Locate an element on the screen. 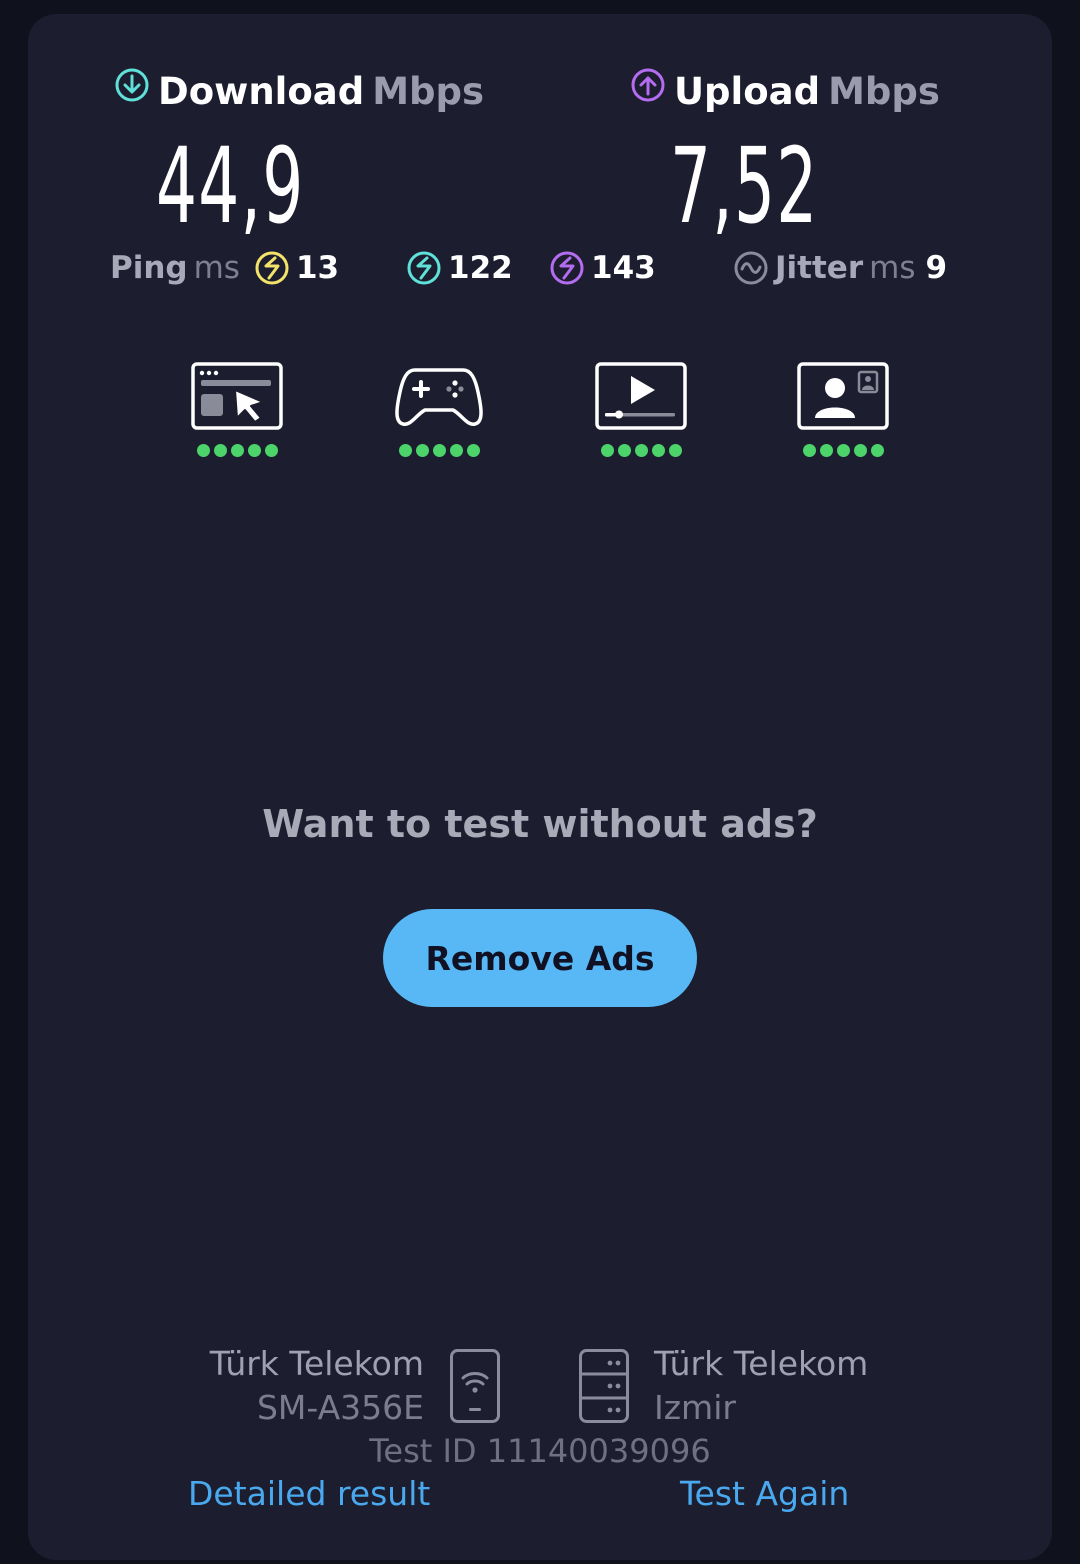 The height and width of the screenshot is (1564, 1080). download-unit: Mbps is located at coordinates (428, 91).